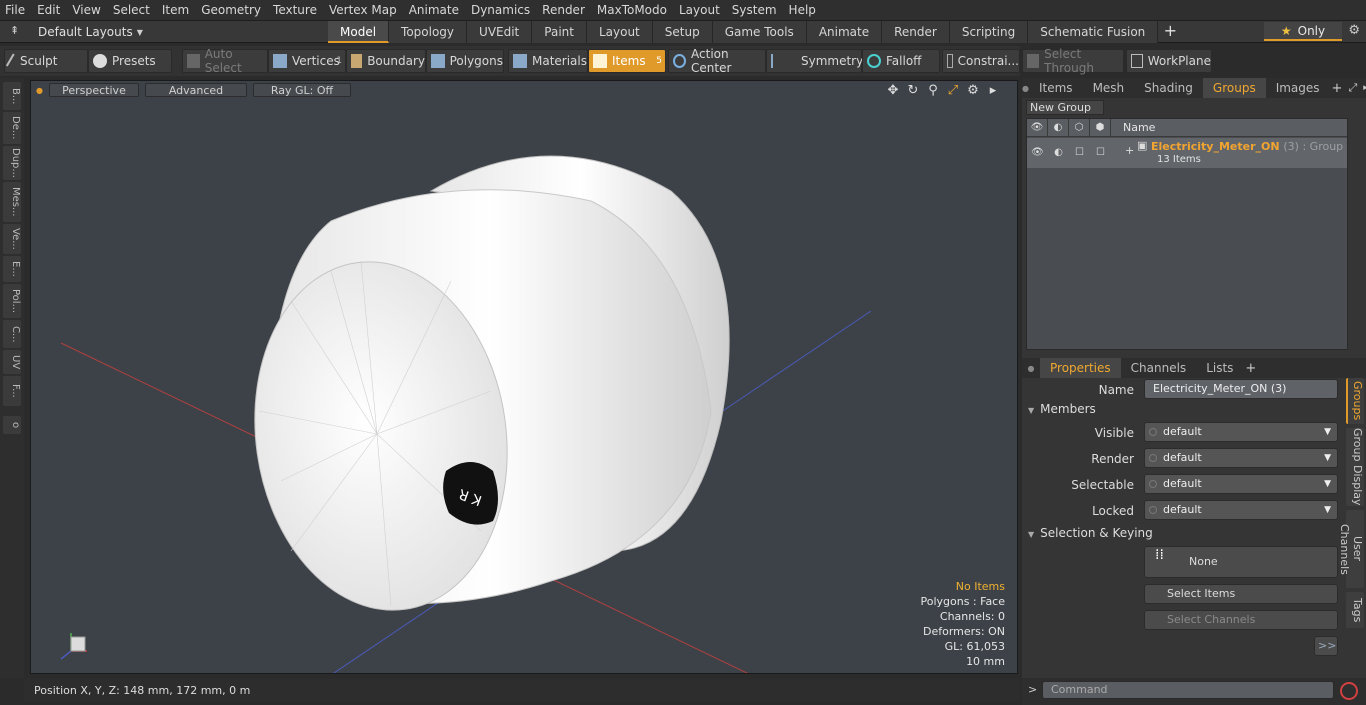 Image resolution: width=1366 pixels, height=705 pixels. I want to click on tab-topology: Topology, so click(428, 32).